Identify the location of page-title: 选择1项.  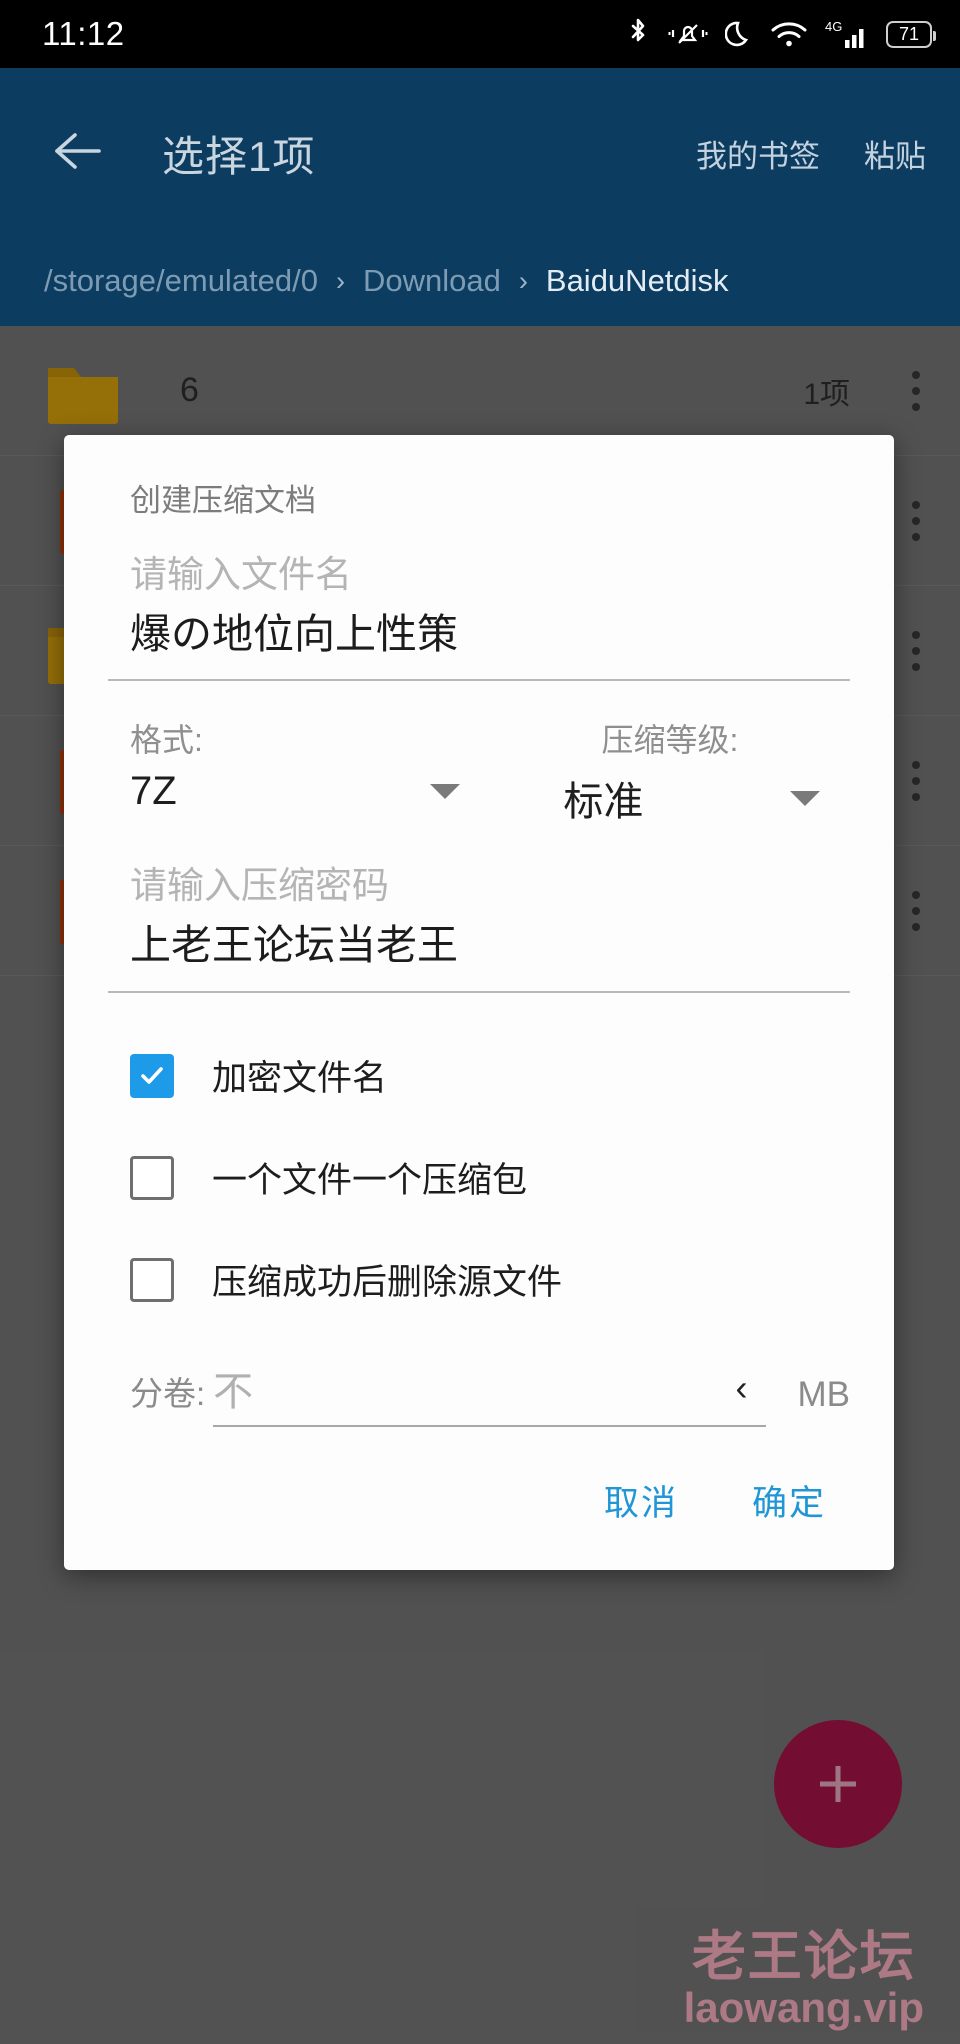
(239, 156).